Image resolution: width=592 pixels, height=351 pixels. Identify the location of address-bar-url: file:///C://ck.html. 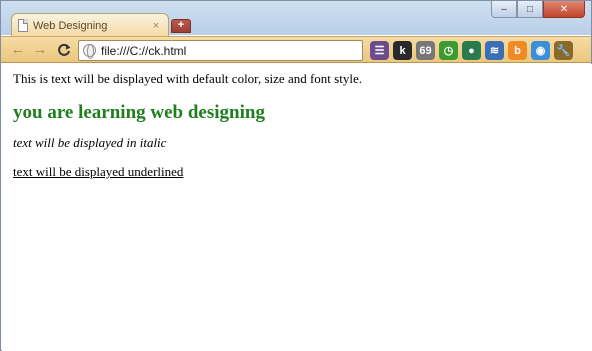
(143, 51).